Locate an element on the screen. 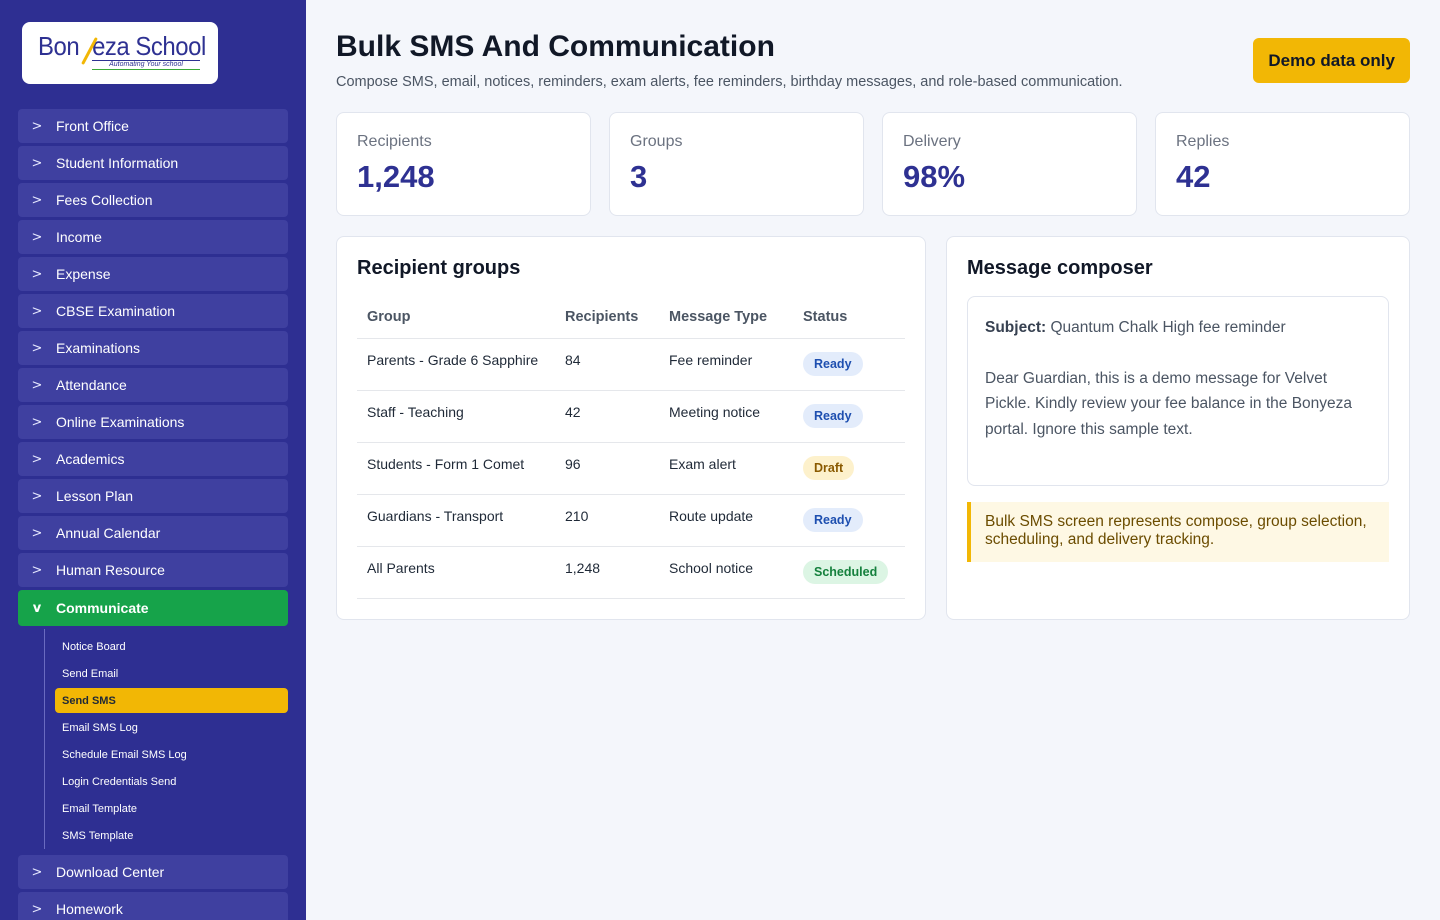 The image size is (1440, 920). stat-label: Recipients is located at coordinates (394, 141).